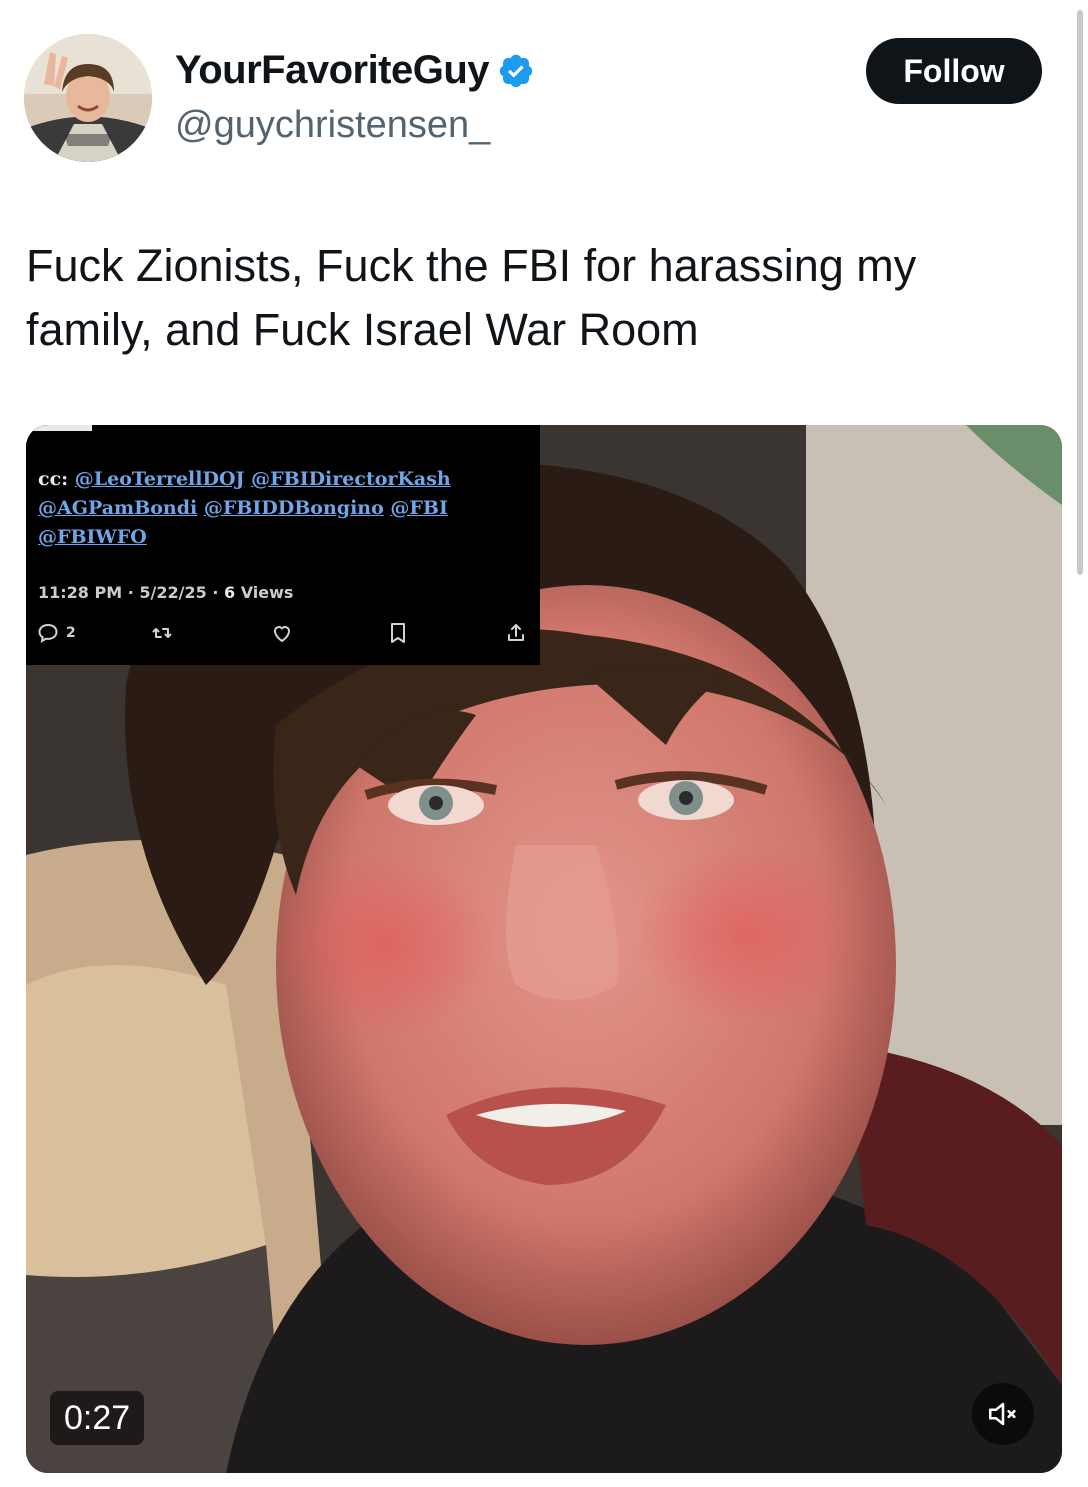 The height and width of the screenshot is (1487, 1088). What do you see at coordinates (159, 479) in the screenshot?
I see `mention-link: @LeoTerrellDOJ` at bounding box center [159, 479].